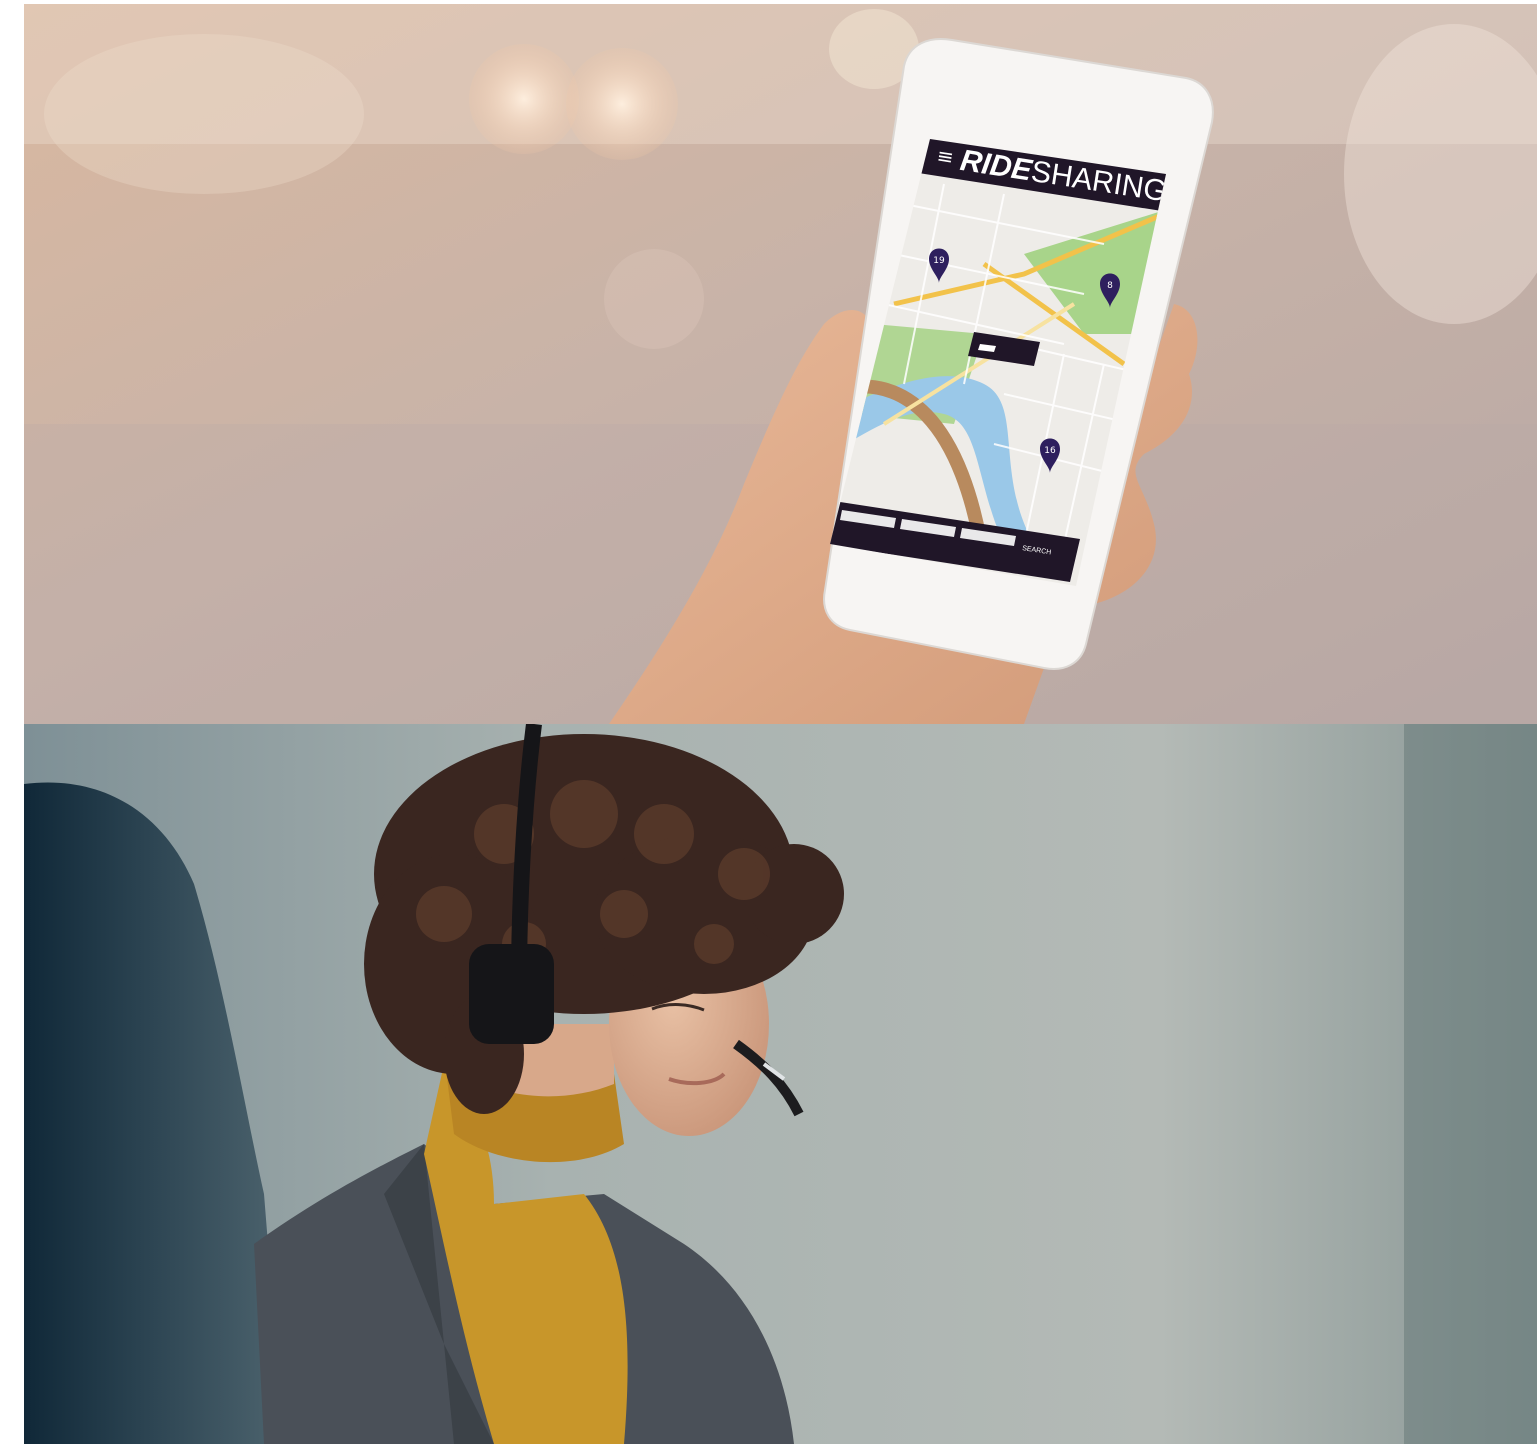 The height and width of the screenshot is (1444, 1537). Describe the element at coordinates (1050, 451) in the screenshot. I see `svg-text: 16` at that location.